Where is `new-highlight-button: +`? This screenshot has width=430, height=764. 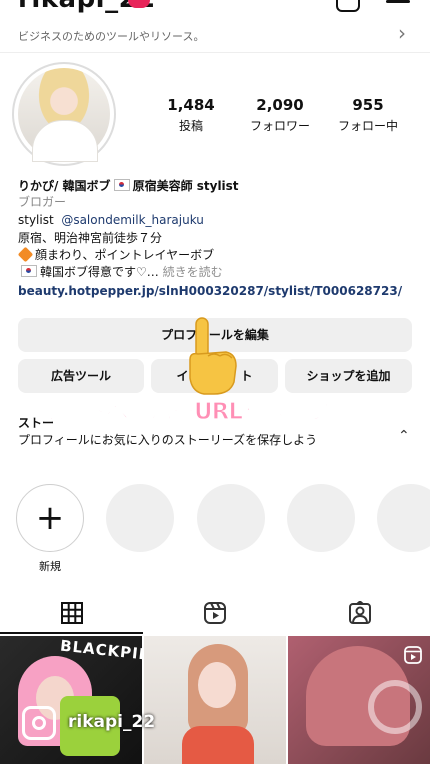 new-highlight-button: + is located at coordinates (50, 518).